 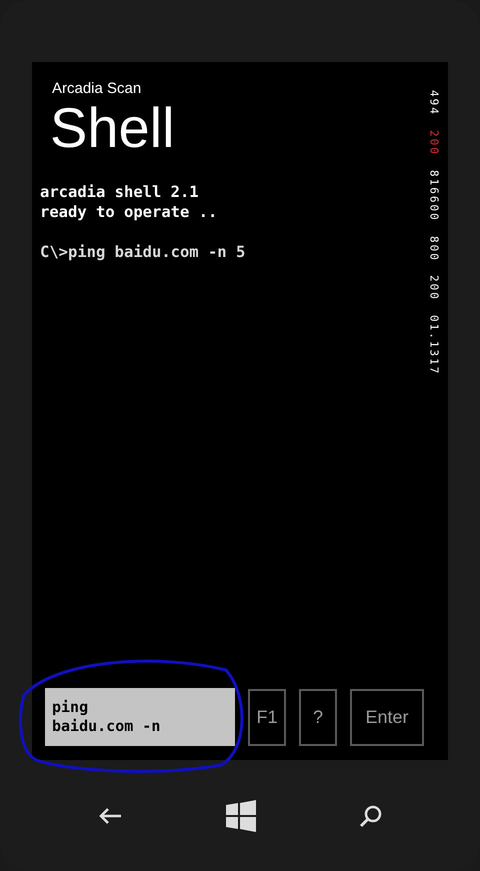 What do you see at coordinates (434, 103) in the screenshot?
I see `readout-value: 494` at bounding box center [434, 103].